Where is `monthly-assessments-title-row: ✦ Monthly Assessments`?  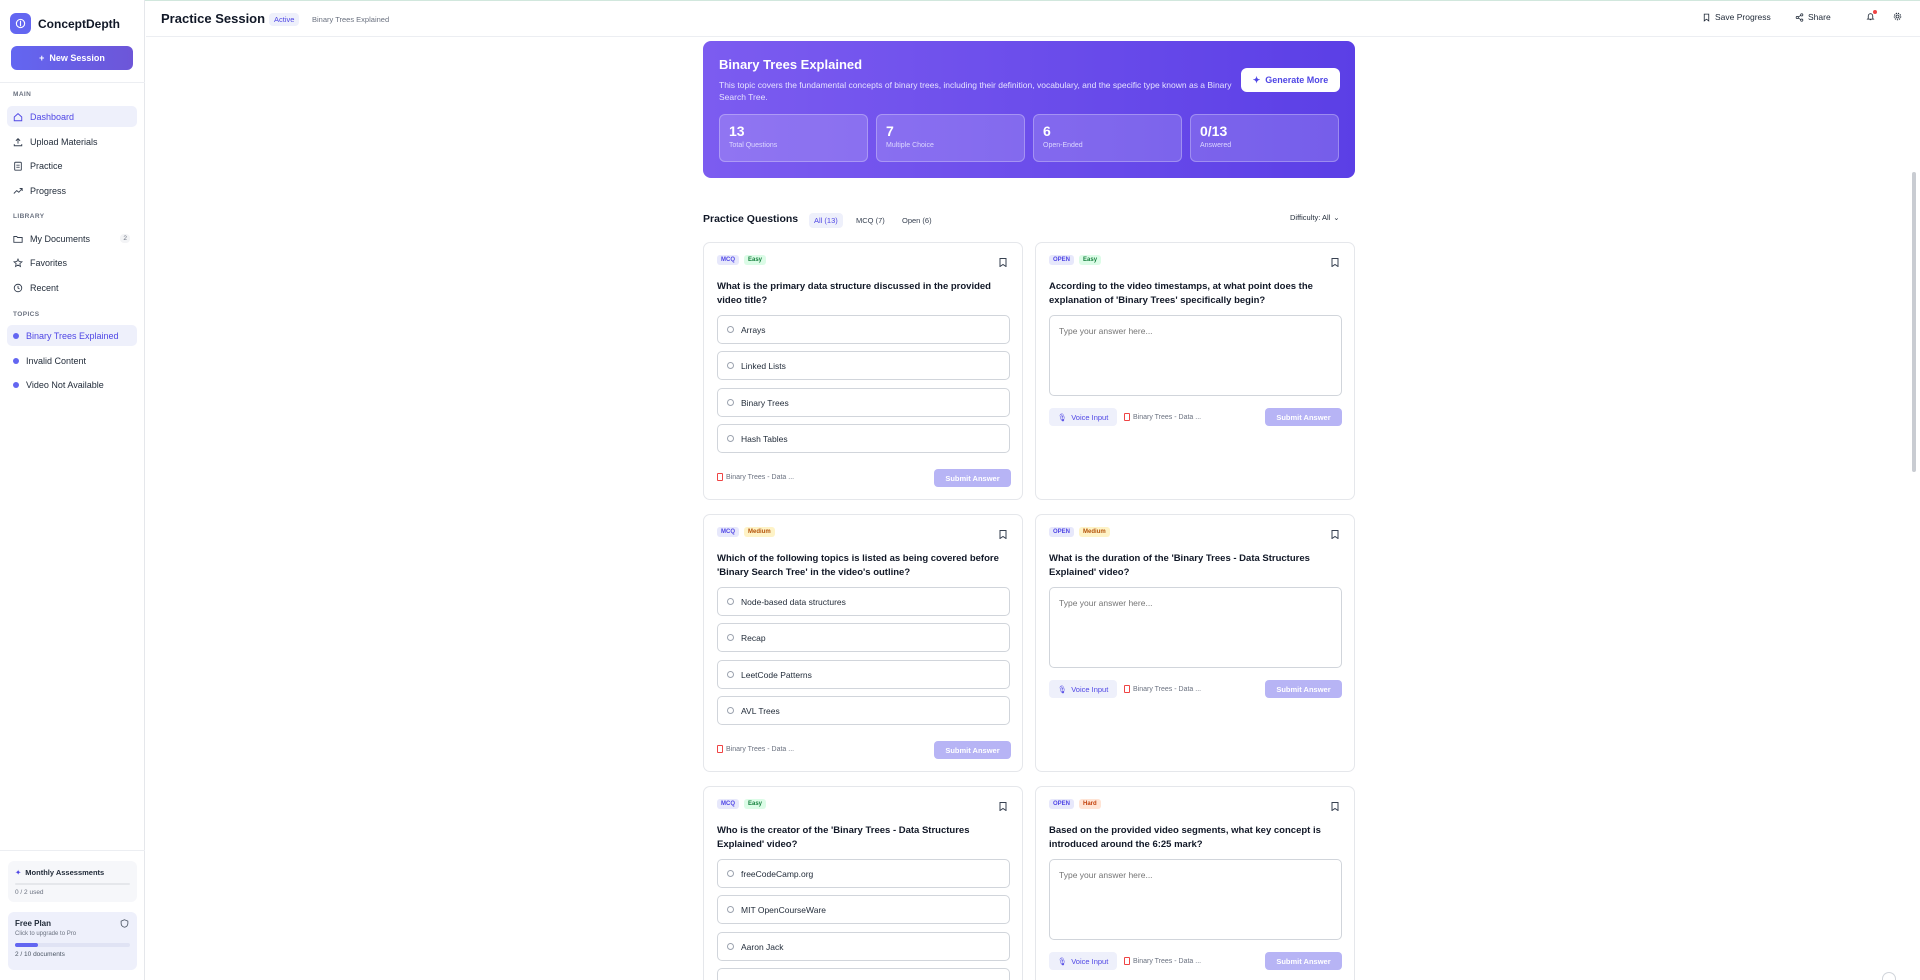
monthly-assessments-title-row: ✦ Monthly Assessments is located at coordinates (72, 872).